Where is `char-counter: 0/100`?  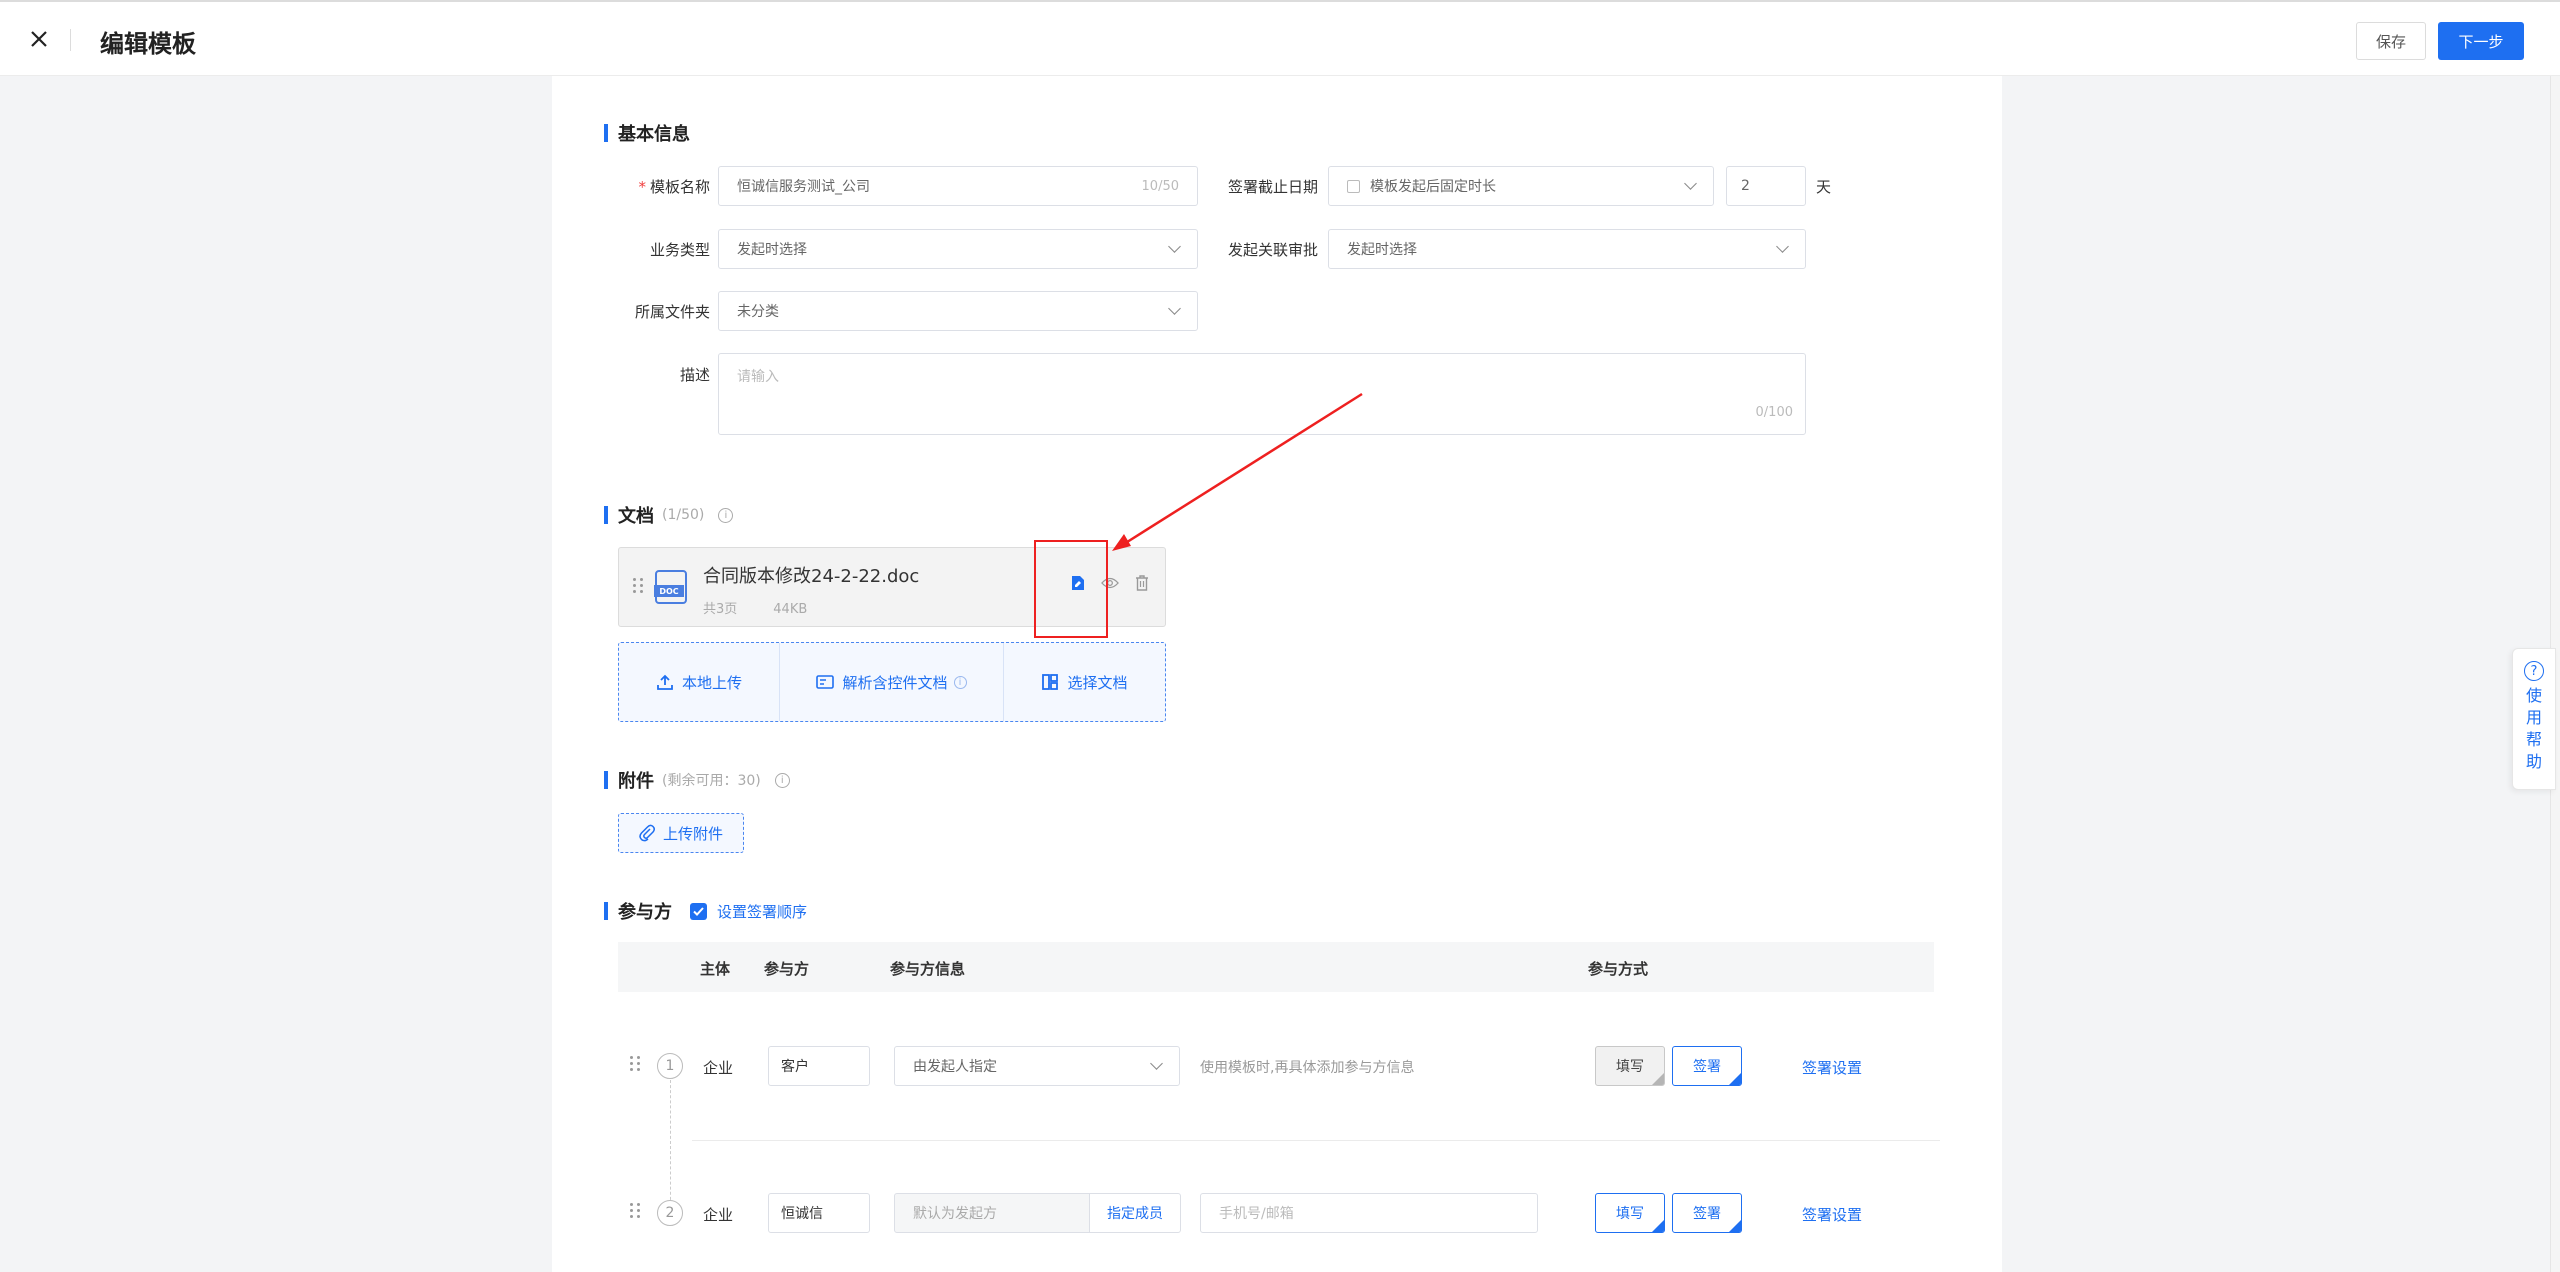 char-counter: 0/100 is located at coordinates (1774, 412).